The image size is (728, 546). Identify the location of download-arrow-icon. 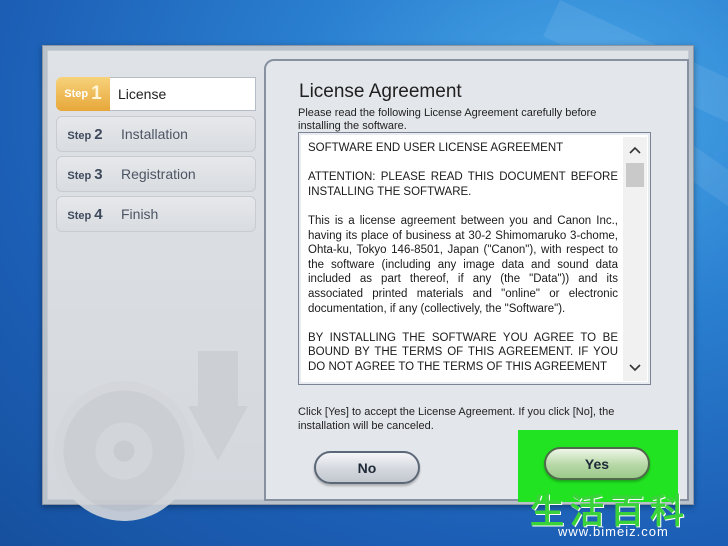
(218, 406).